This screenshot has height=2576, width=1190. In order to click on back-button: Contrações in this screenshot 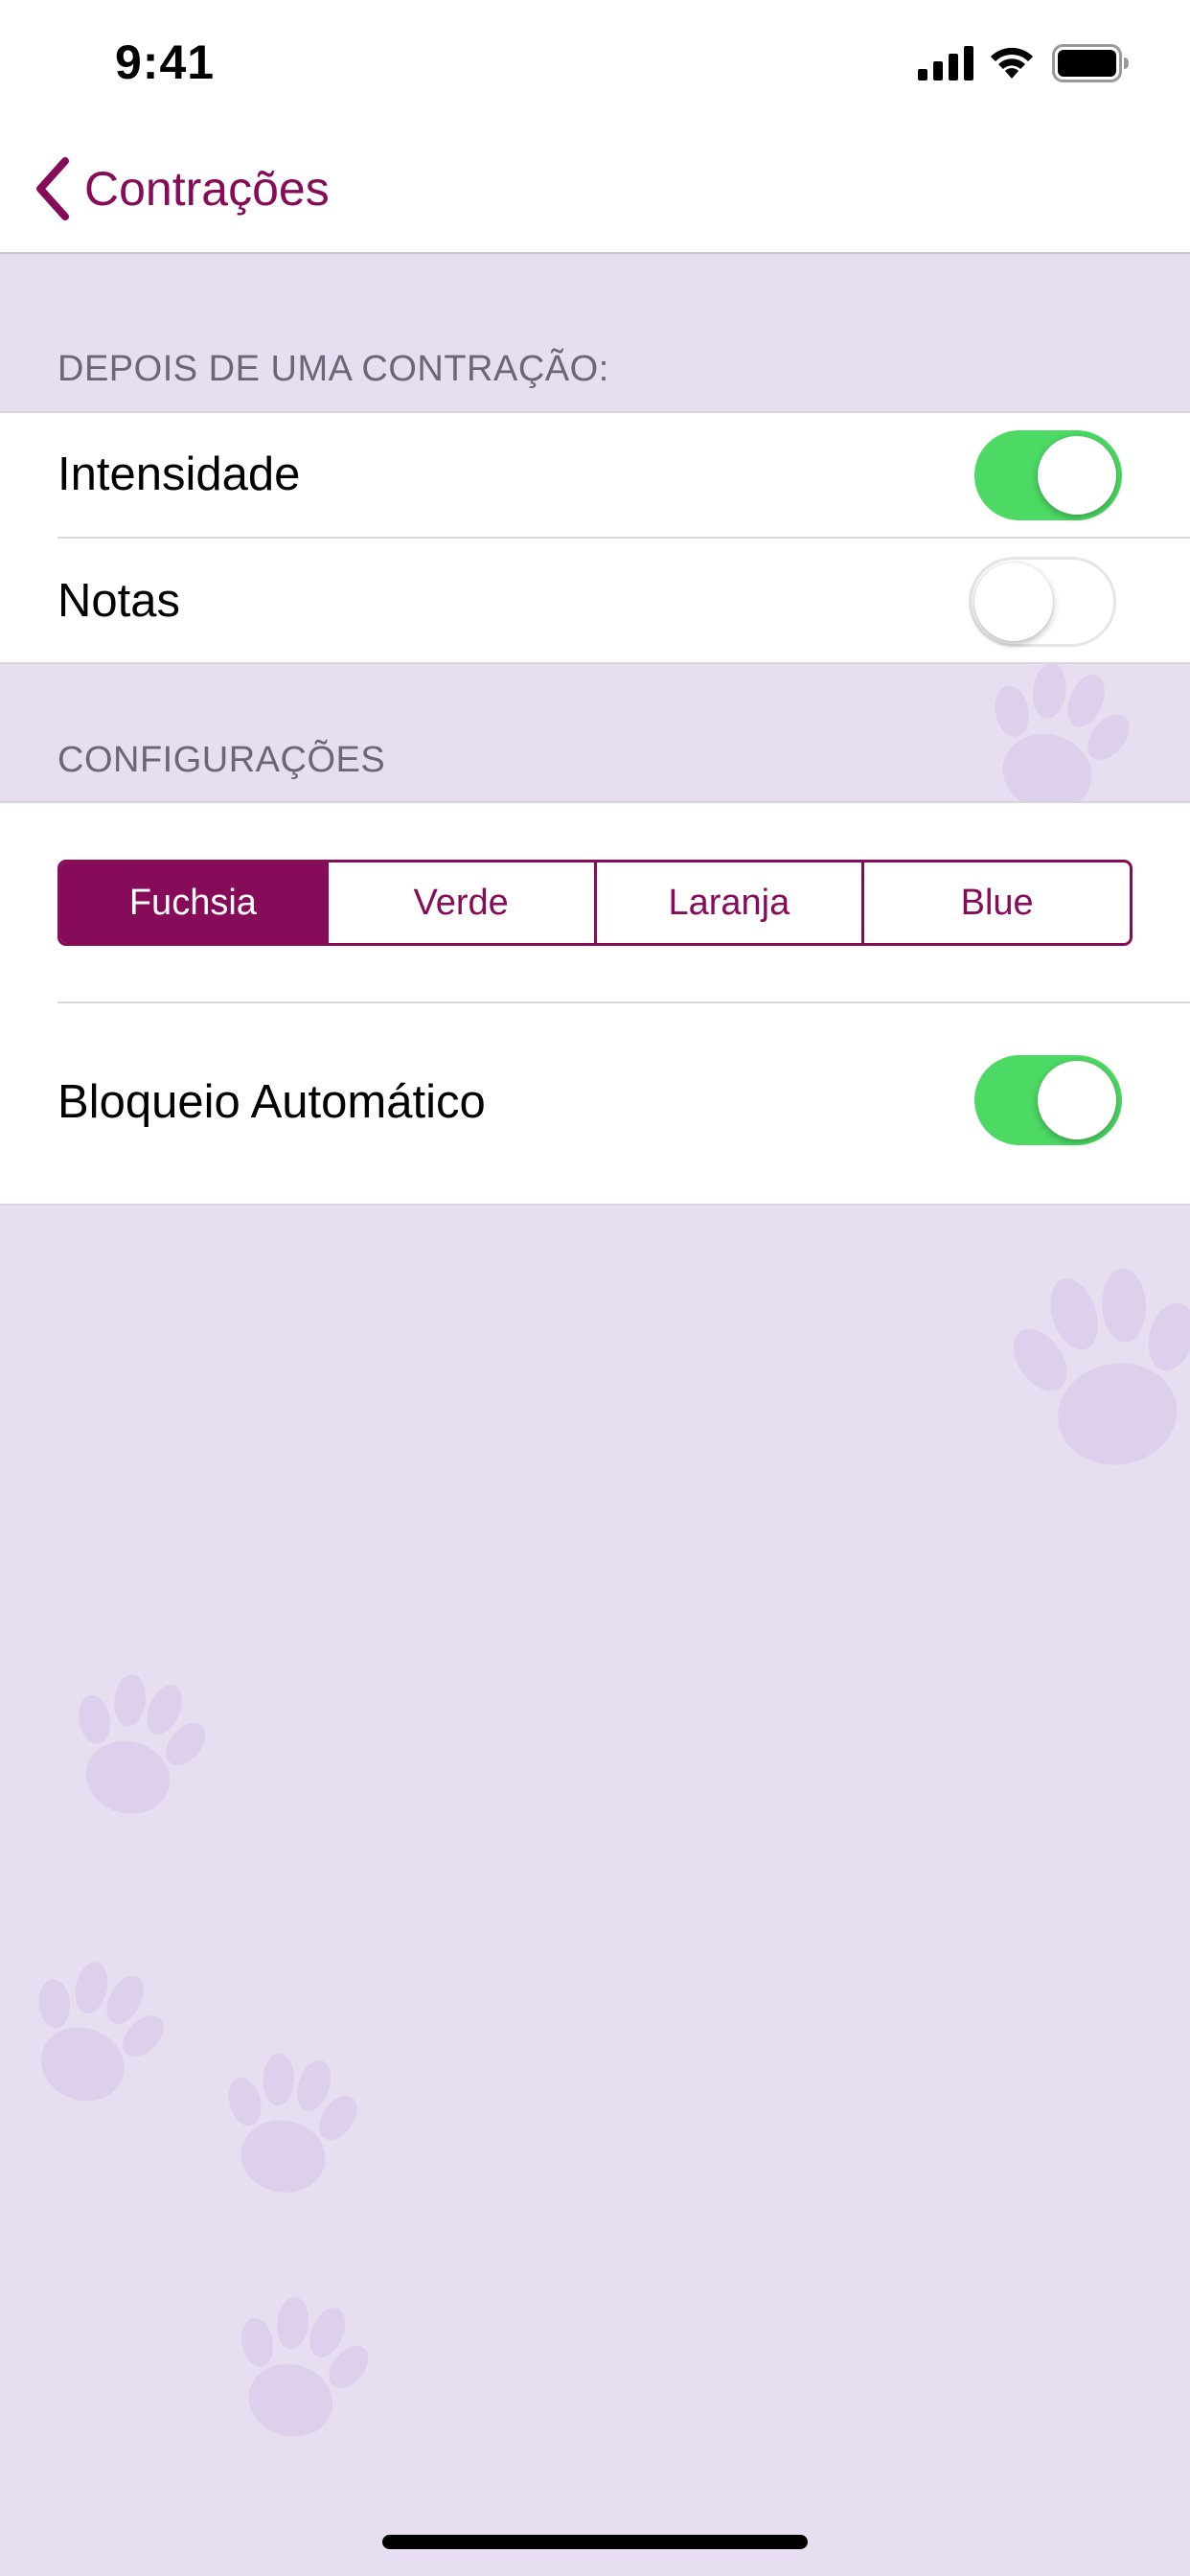, I will do `click(182, 188)`.